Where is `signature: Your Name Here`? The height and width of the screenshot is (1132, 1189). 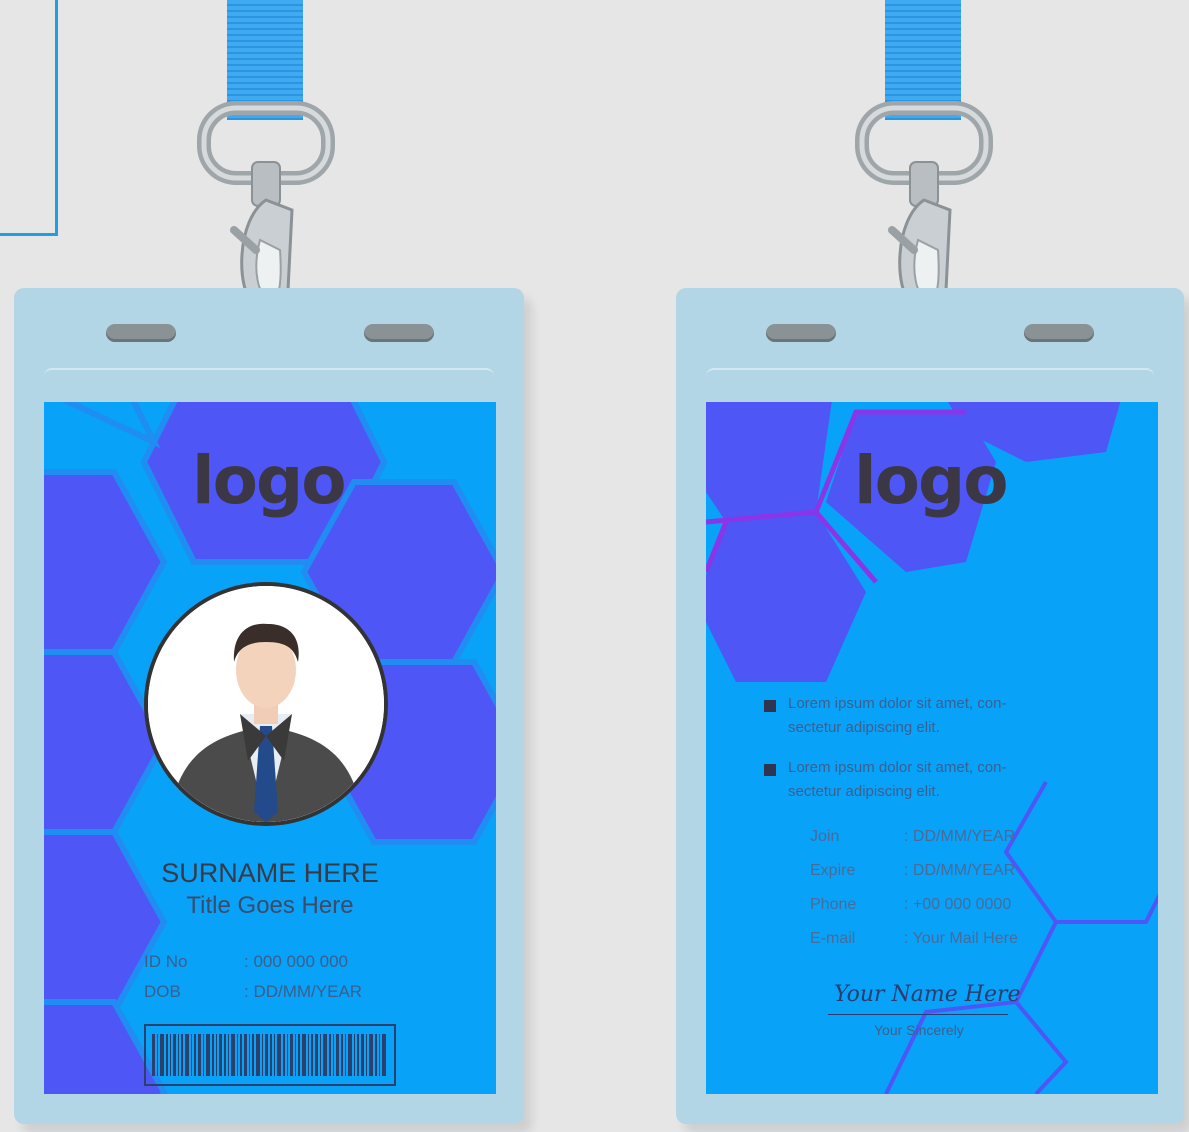 signature: Your Name Here is located at coordinates (927, 994).